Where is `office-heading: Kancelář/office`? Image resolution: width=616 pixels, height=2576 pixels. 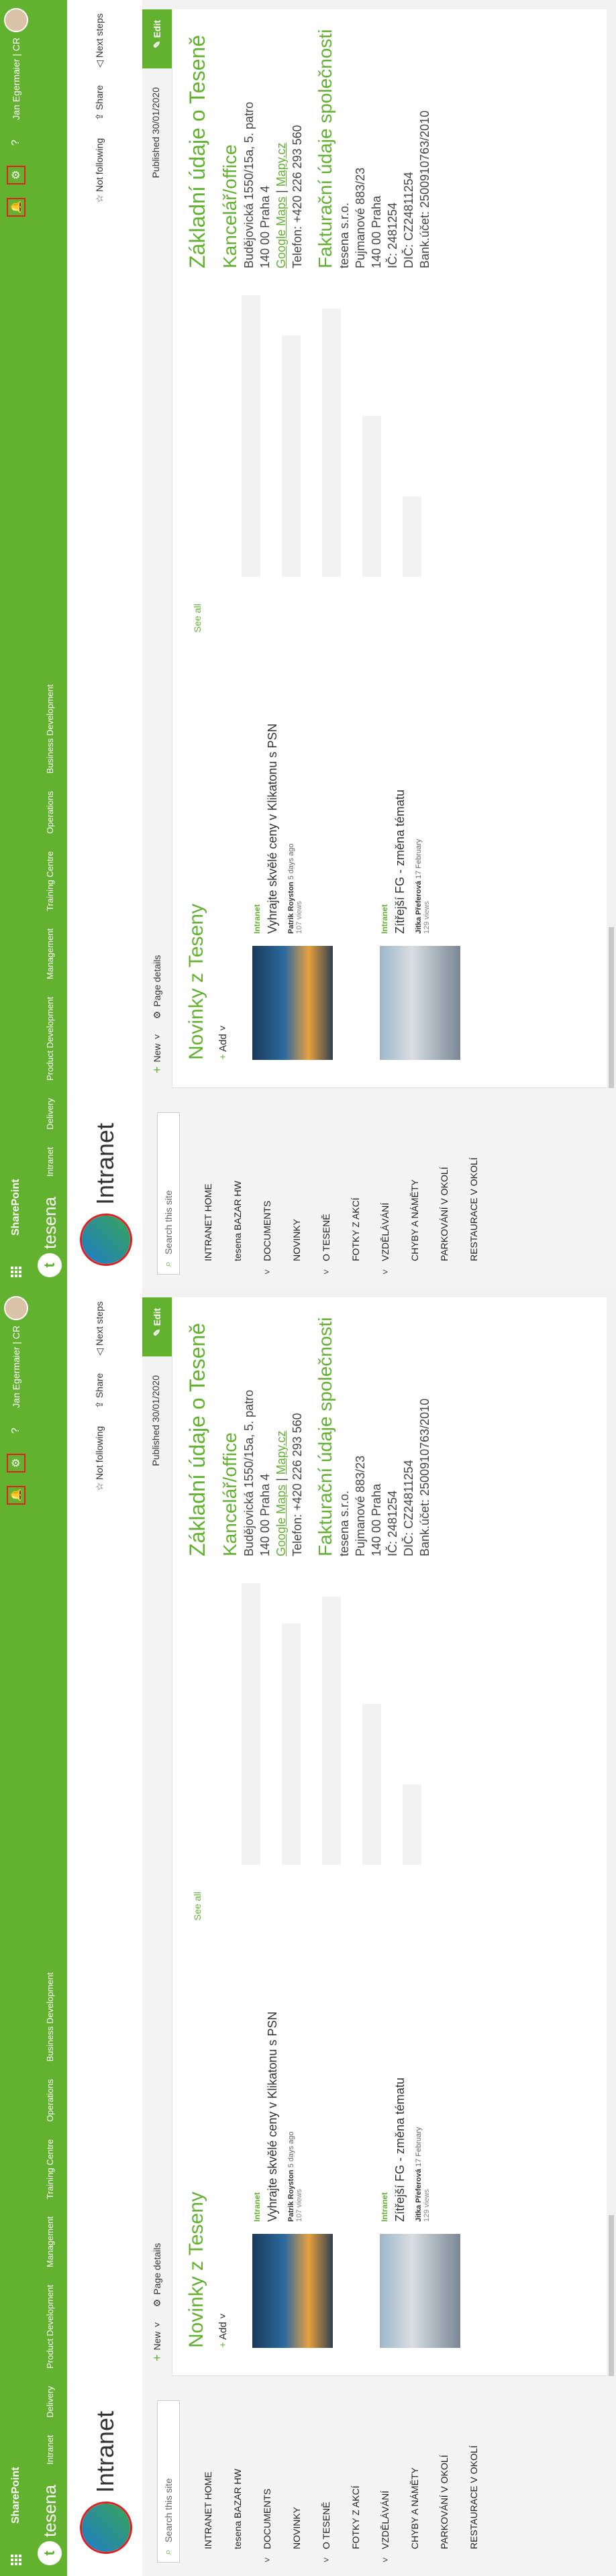
office-heading: Kancelář/office is located at coordinates (229, 206).